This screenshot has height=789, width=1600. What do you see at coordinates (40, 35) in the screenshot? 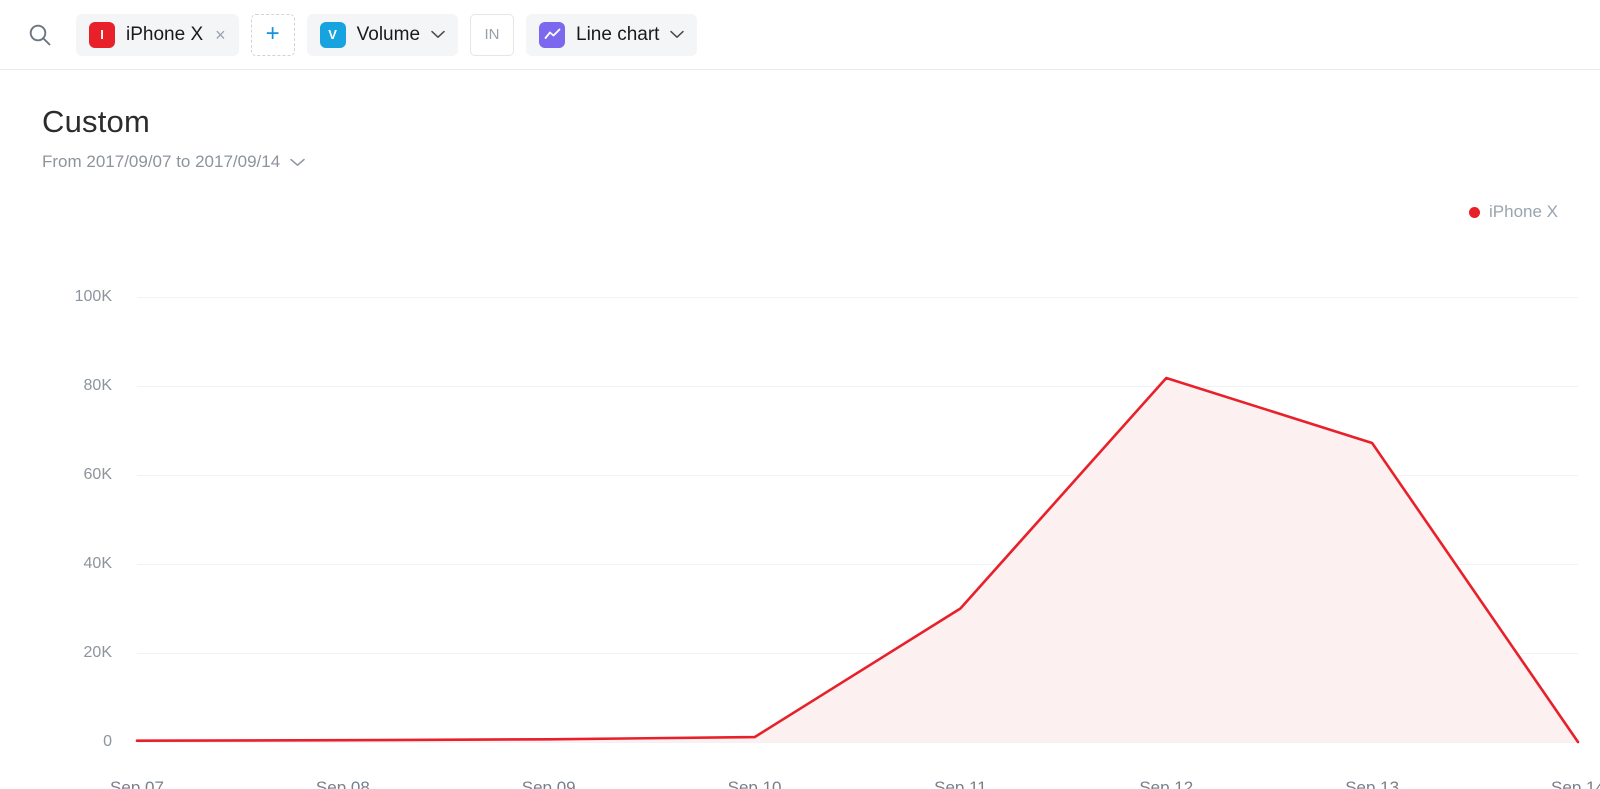
I see `search-icon` at bounding box center [40, 35].